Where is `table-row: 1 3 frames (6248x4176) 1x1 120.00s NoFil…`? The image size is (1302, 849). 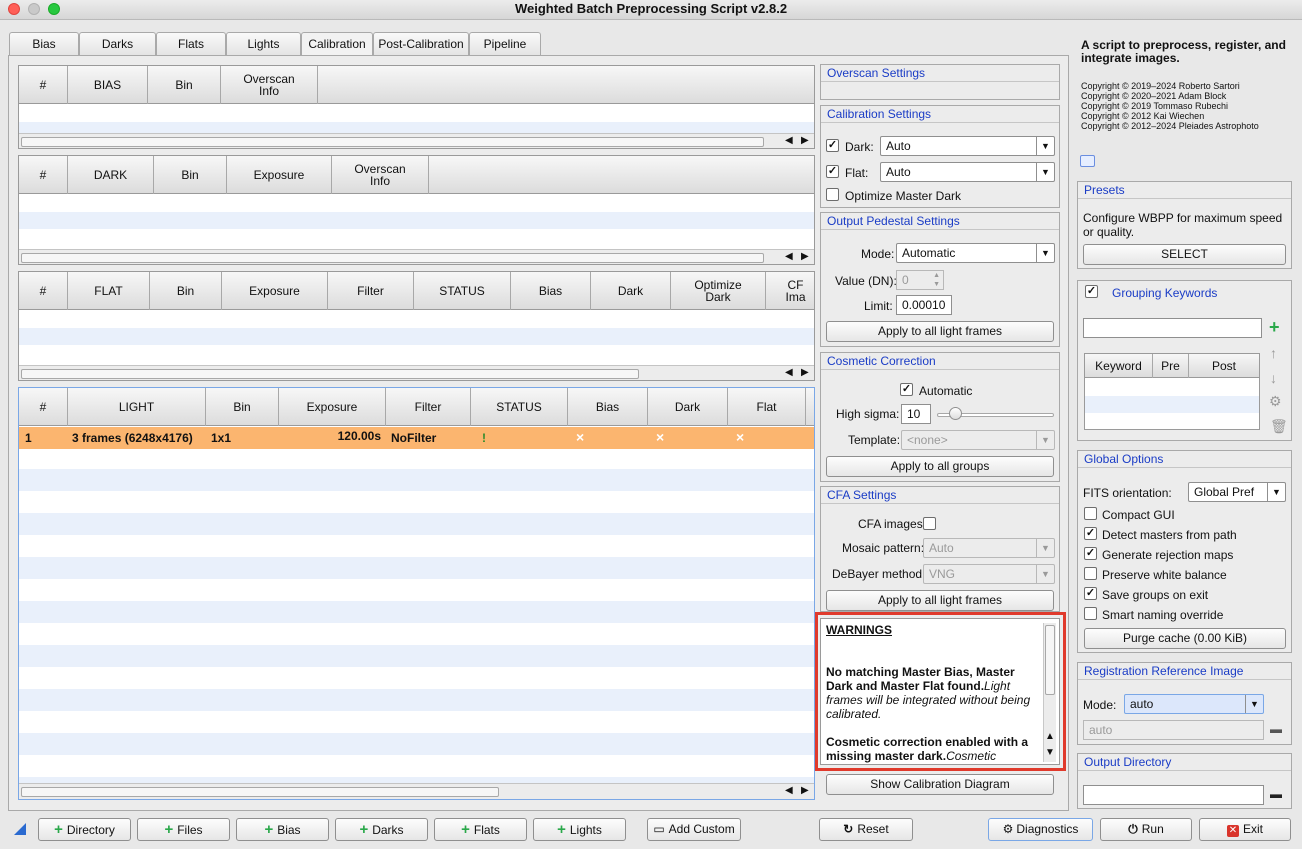
table-row: 1 3 frames (6248x4176) 1x1 120.00s NoFil… is located at coordinates (416, 438).